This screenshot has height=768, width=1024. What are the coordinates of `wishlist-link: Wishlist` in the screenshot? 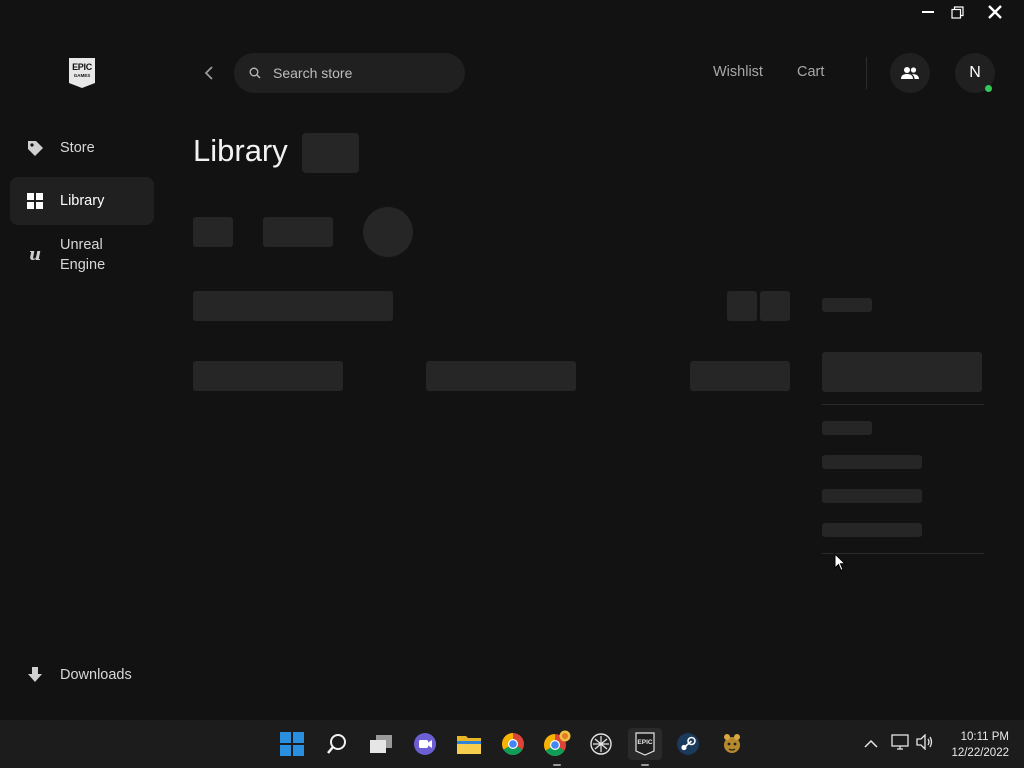 It's located at (738, 72).